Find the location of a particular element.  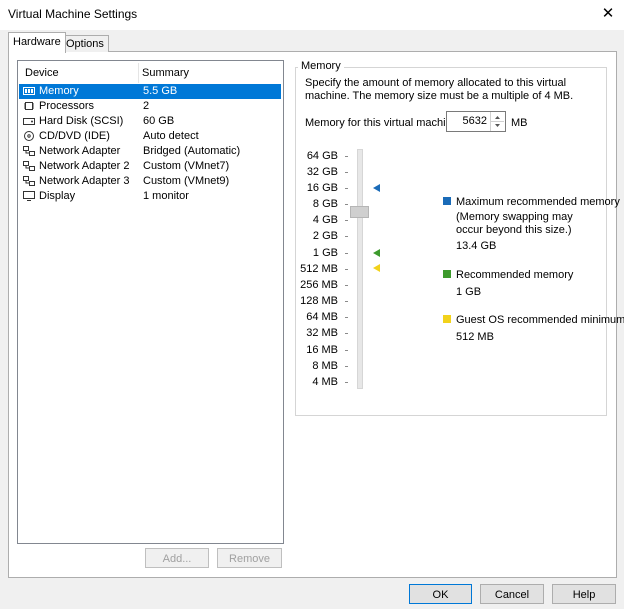

device-row-cd-dvd: CD/DVD (IDE) Auto detect is located at coordinates (150, 136).